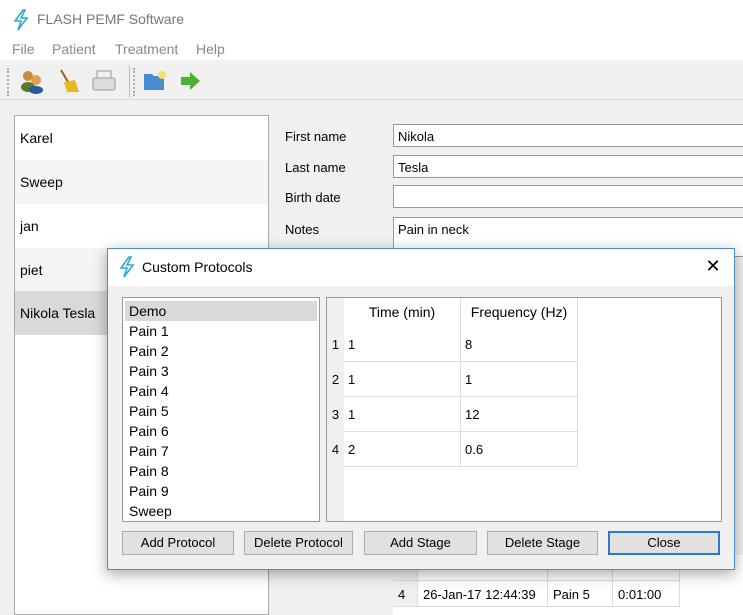  Describe the element at coordinates (542, 543) in the screenshot. I see `delete-stage-button: Delete Stage` at that location.